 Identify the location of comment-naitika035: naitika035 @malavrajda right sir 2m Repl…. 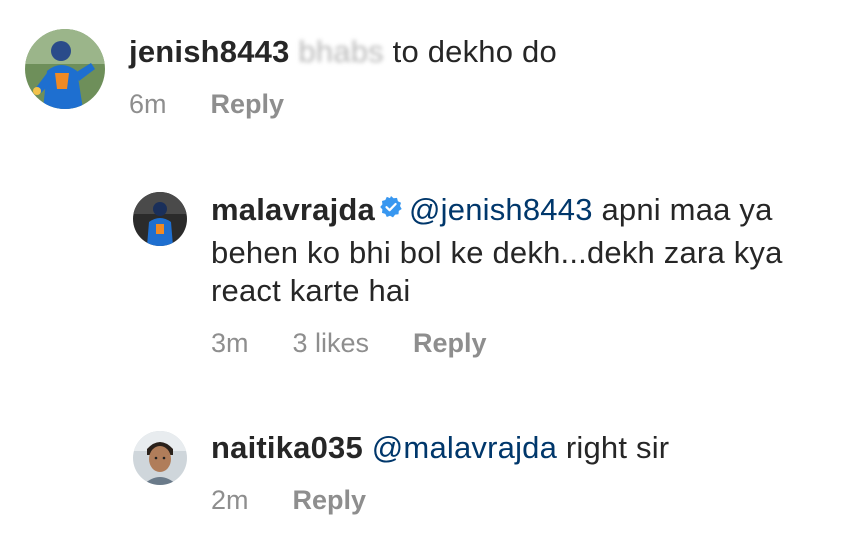
(401, 472).